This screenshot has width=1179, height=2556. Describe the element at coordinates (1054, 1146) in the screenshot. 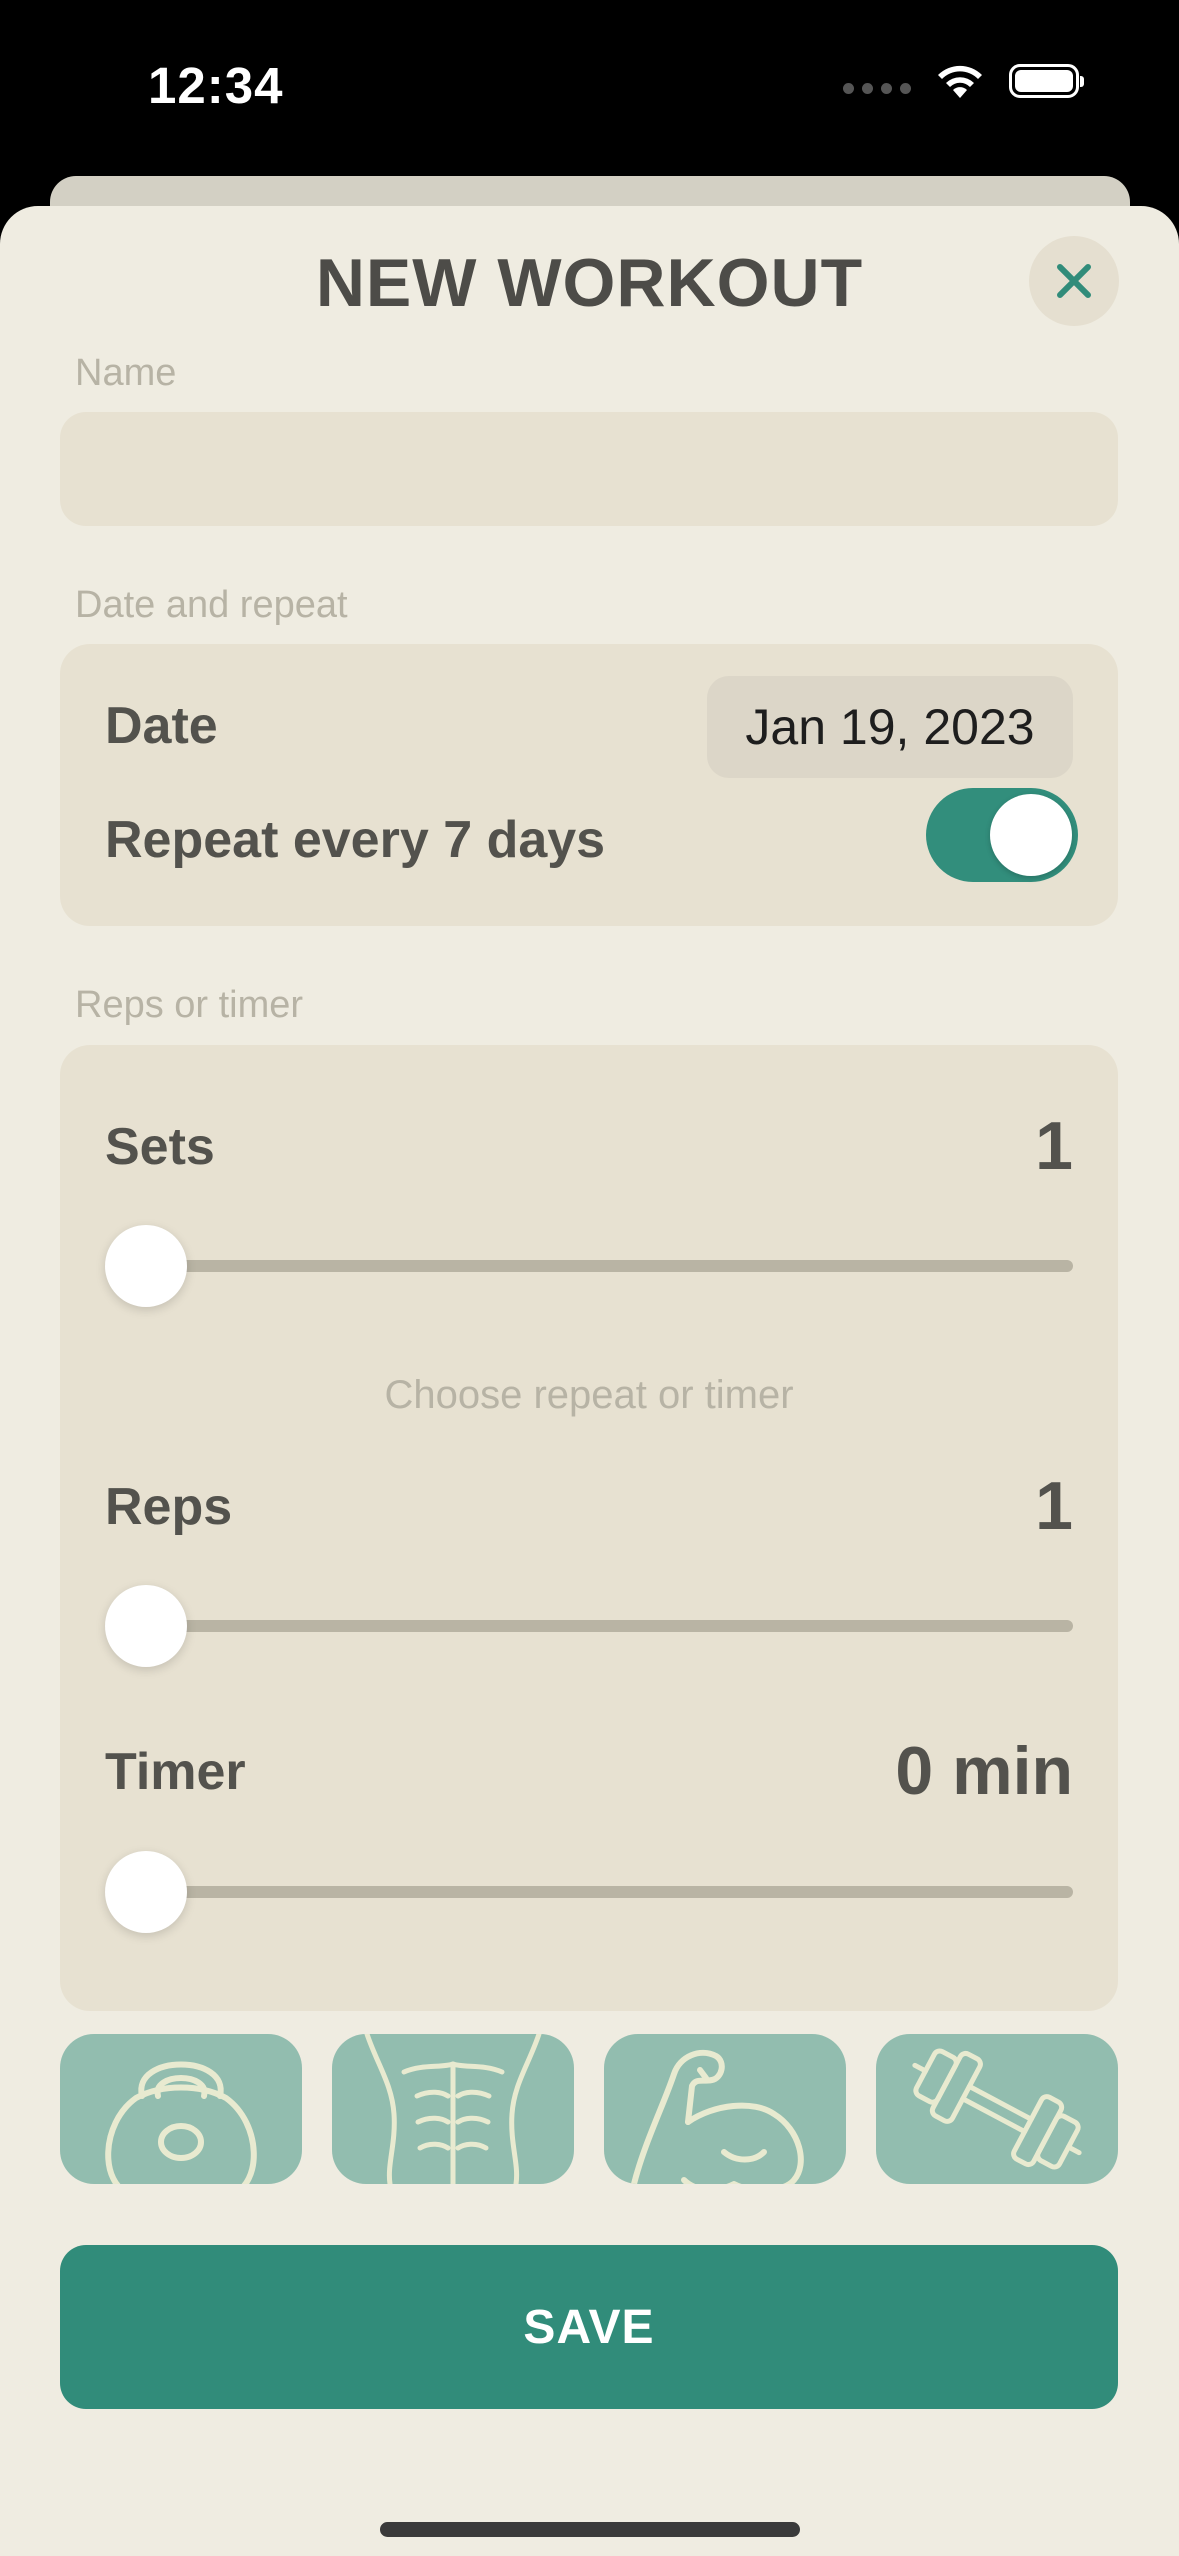

I see `sets-value: 1` at that location.